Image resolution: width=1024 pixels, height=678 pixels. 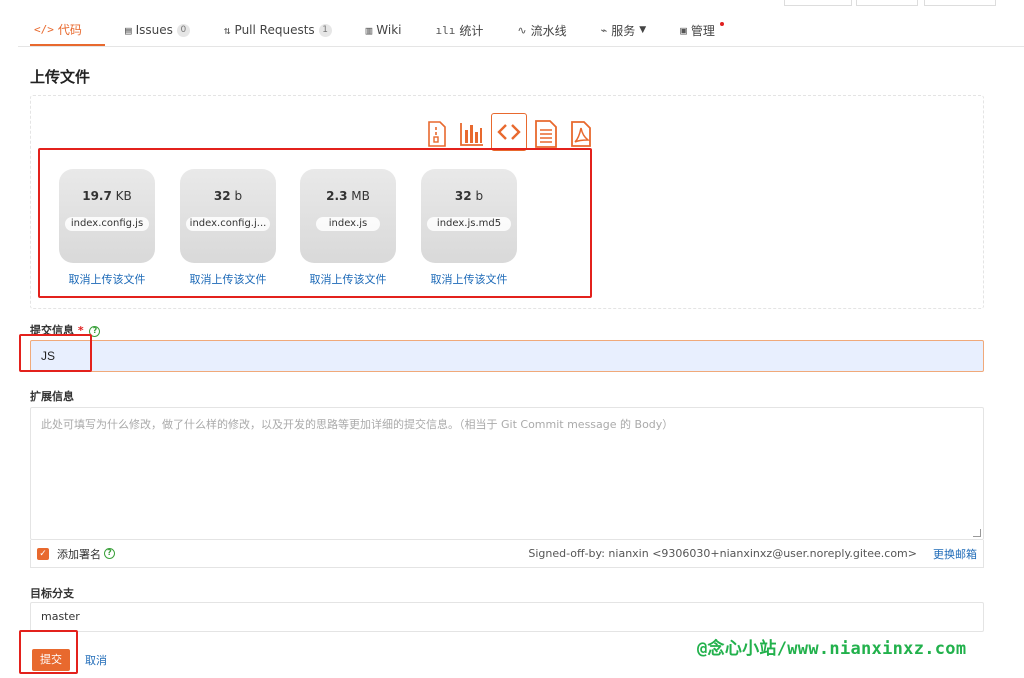 I want to click on cancel-link: 取消, so click(x=96, y=660).